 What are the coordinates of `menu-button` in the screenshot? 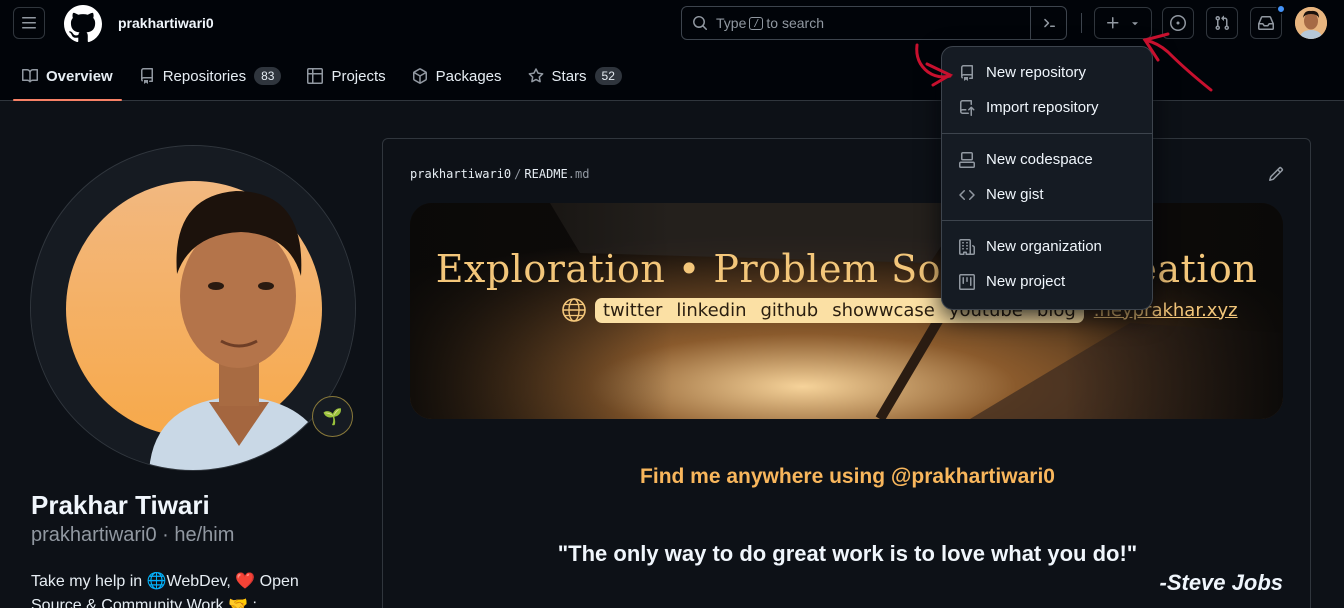 It's located at (29, 23).